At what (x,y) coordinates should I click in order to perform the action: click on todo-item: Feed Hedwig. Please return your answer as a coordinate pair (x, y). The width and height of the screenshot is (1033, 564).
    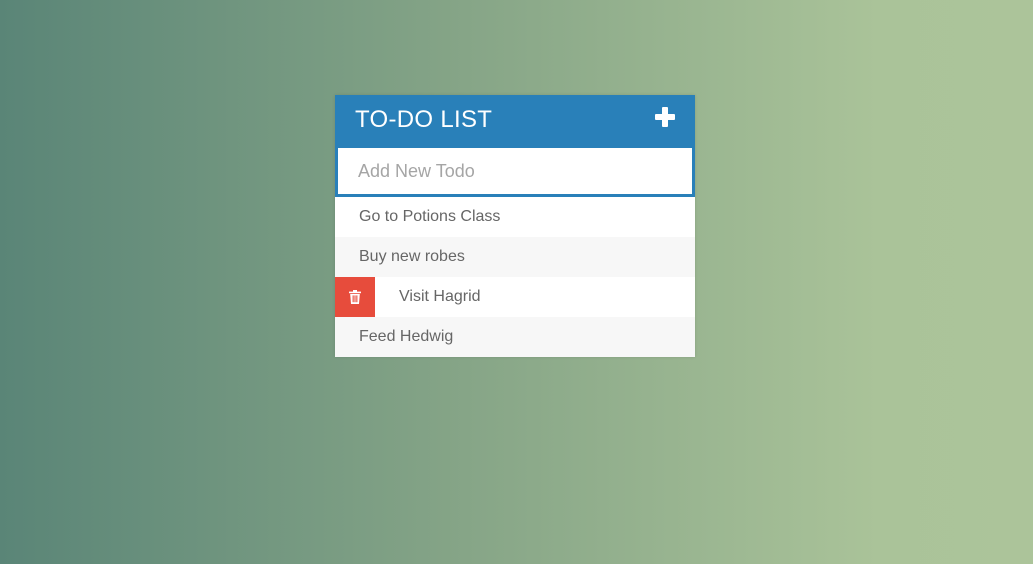
    Looking at the image, I should click on (515, 337).